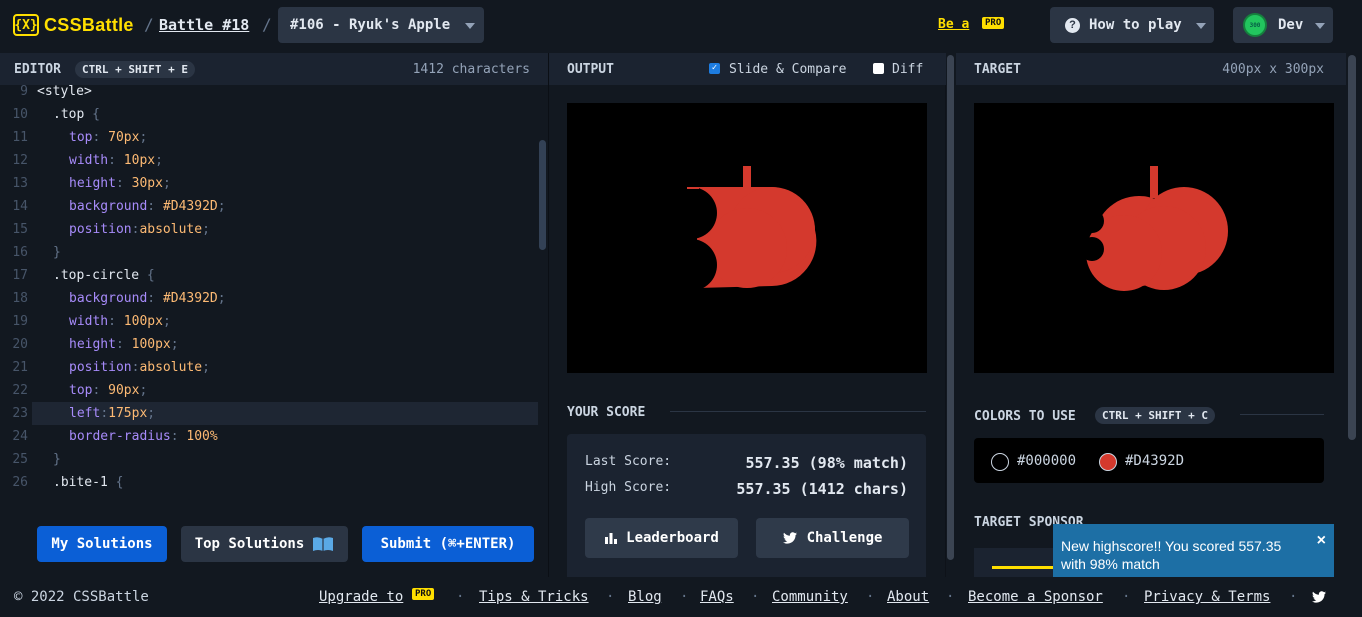 This screenshot has width=1362, height=617. I want to click on code-line: 24 border-radius: 100%, so click(269, 436).